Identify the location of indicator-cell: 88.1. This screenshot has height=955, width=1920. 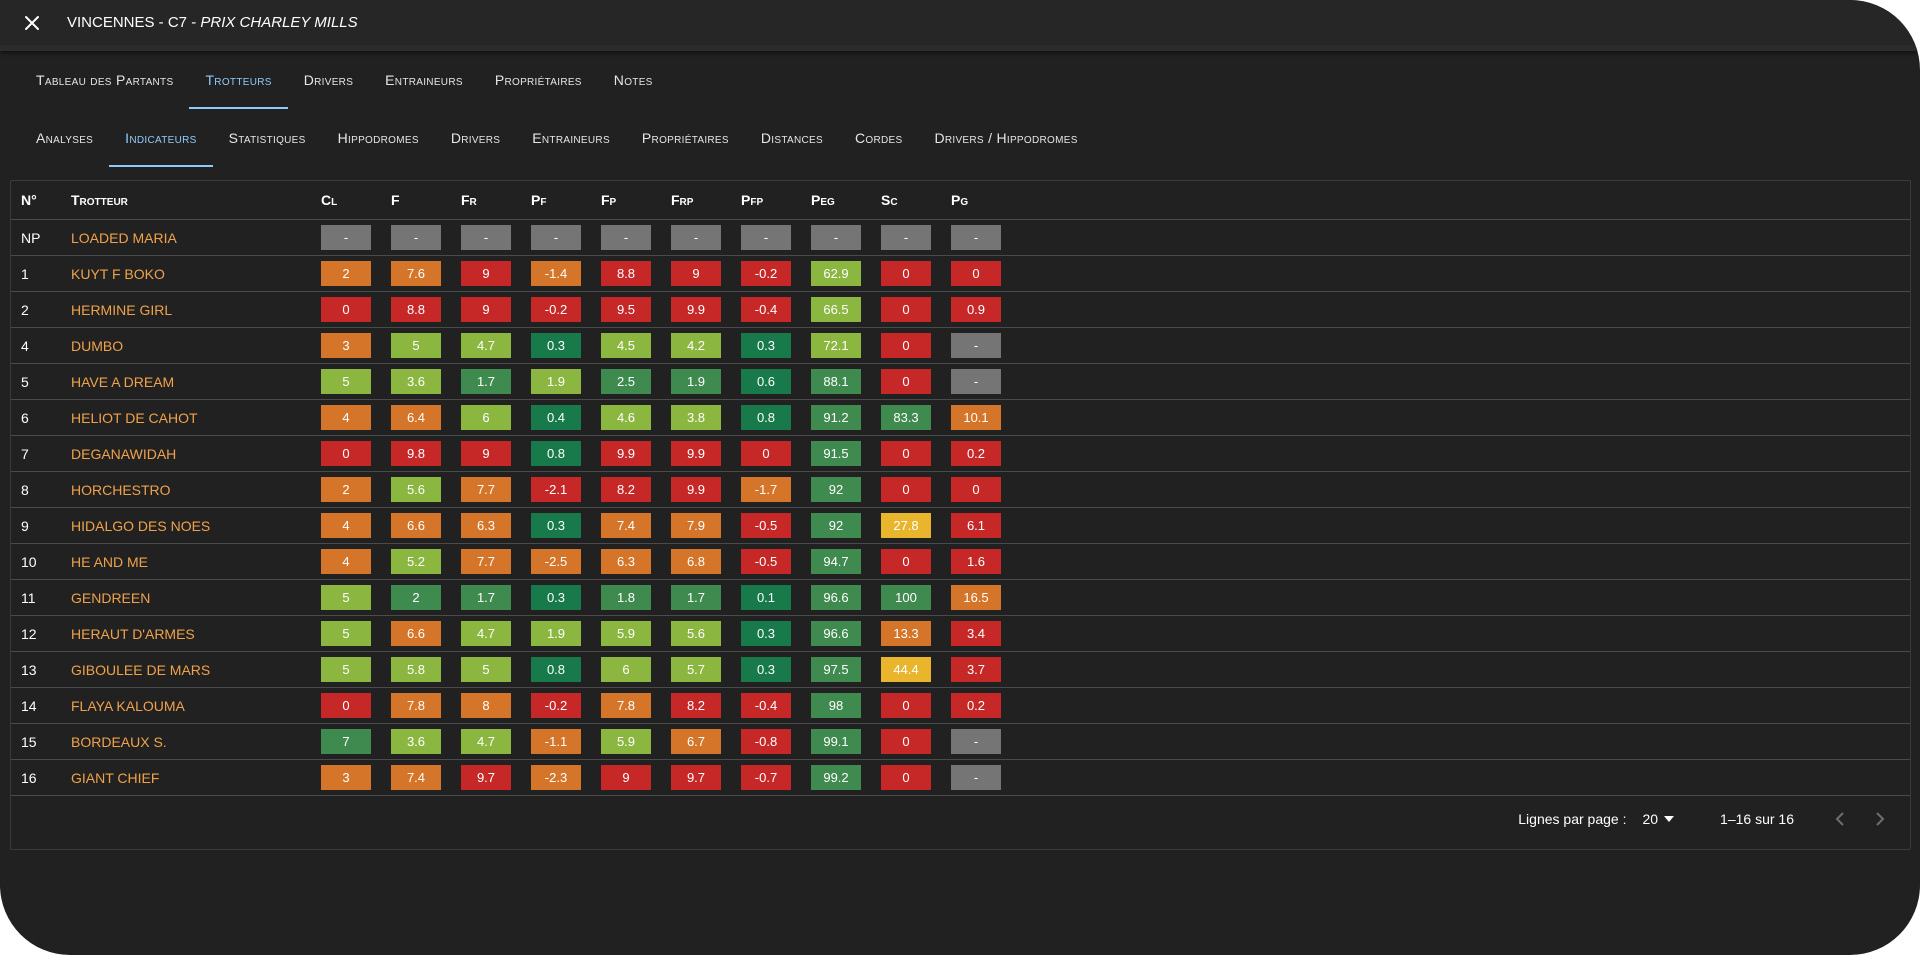
(846, 381).